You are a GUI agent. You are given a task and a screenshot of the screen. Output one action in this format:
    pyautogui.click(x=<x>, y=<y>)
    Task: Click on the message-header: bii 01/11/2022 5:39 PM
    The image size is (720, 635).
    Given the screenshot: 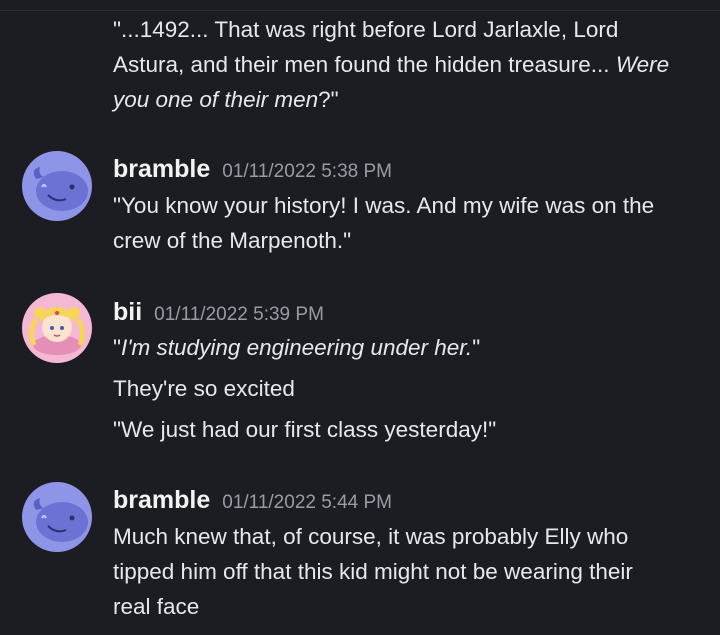 What is the action you would take?
    pyautogui.click(x=218, y=312)
    